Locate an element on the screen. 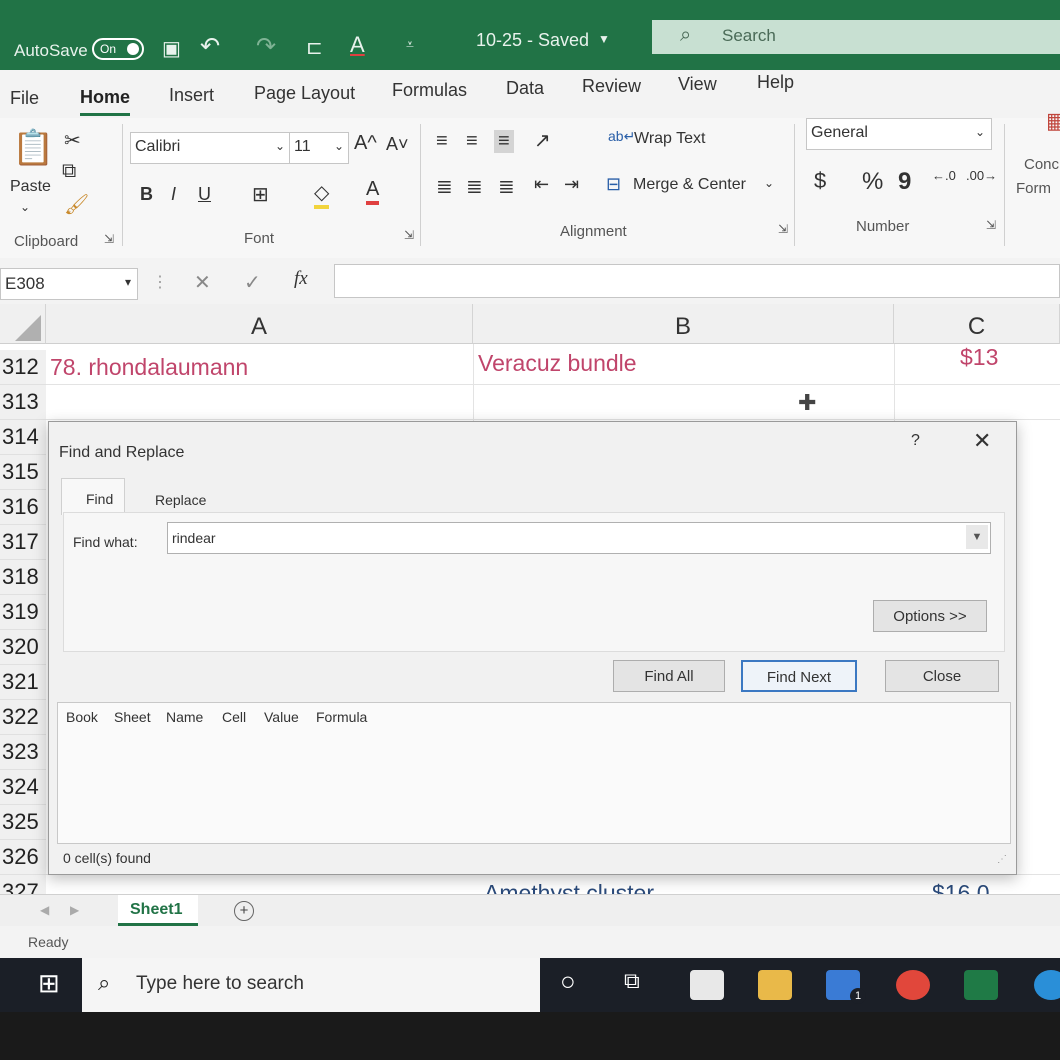 This screenshot has height=1060, width=1060. tab-data: Data is located at coordinates (525, 88).